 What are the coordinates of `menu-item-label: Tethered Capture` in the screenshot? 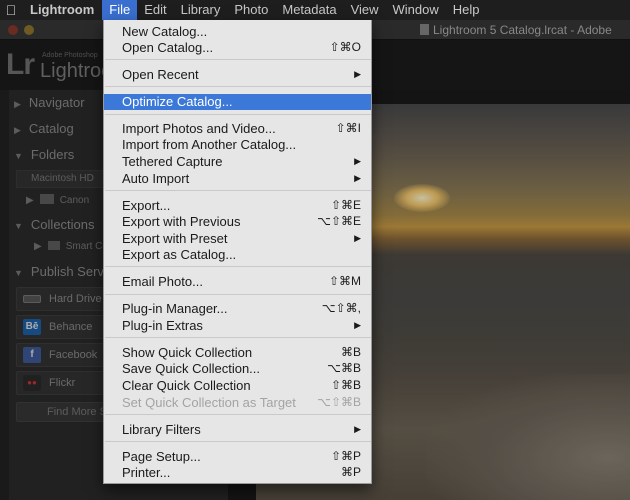 It's located at (172, 161).